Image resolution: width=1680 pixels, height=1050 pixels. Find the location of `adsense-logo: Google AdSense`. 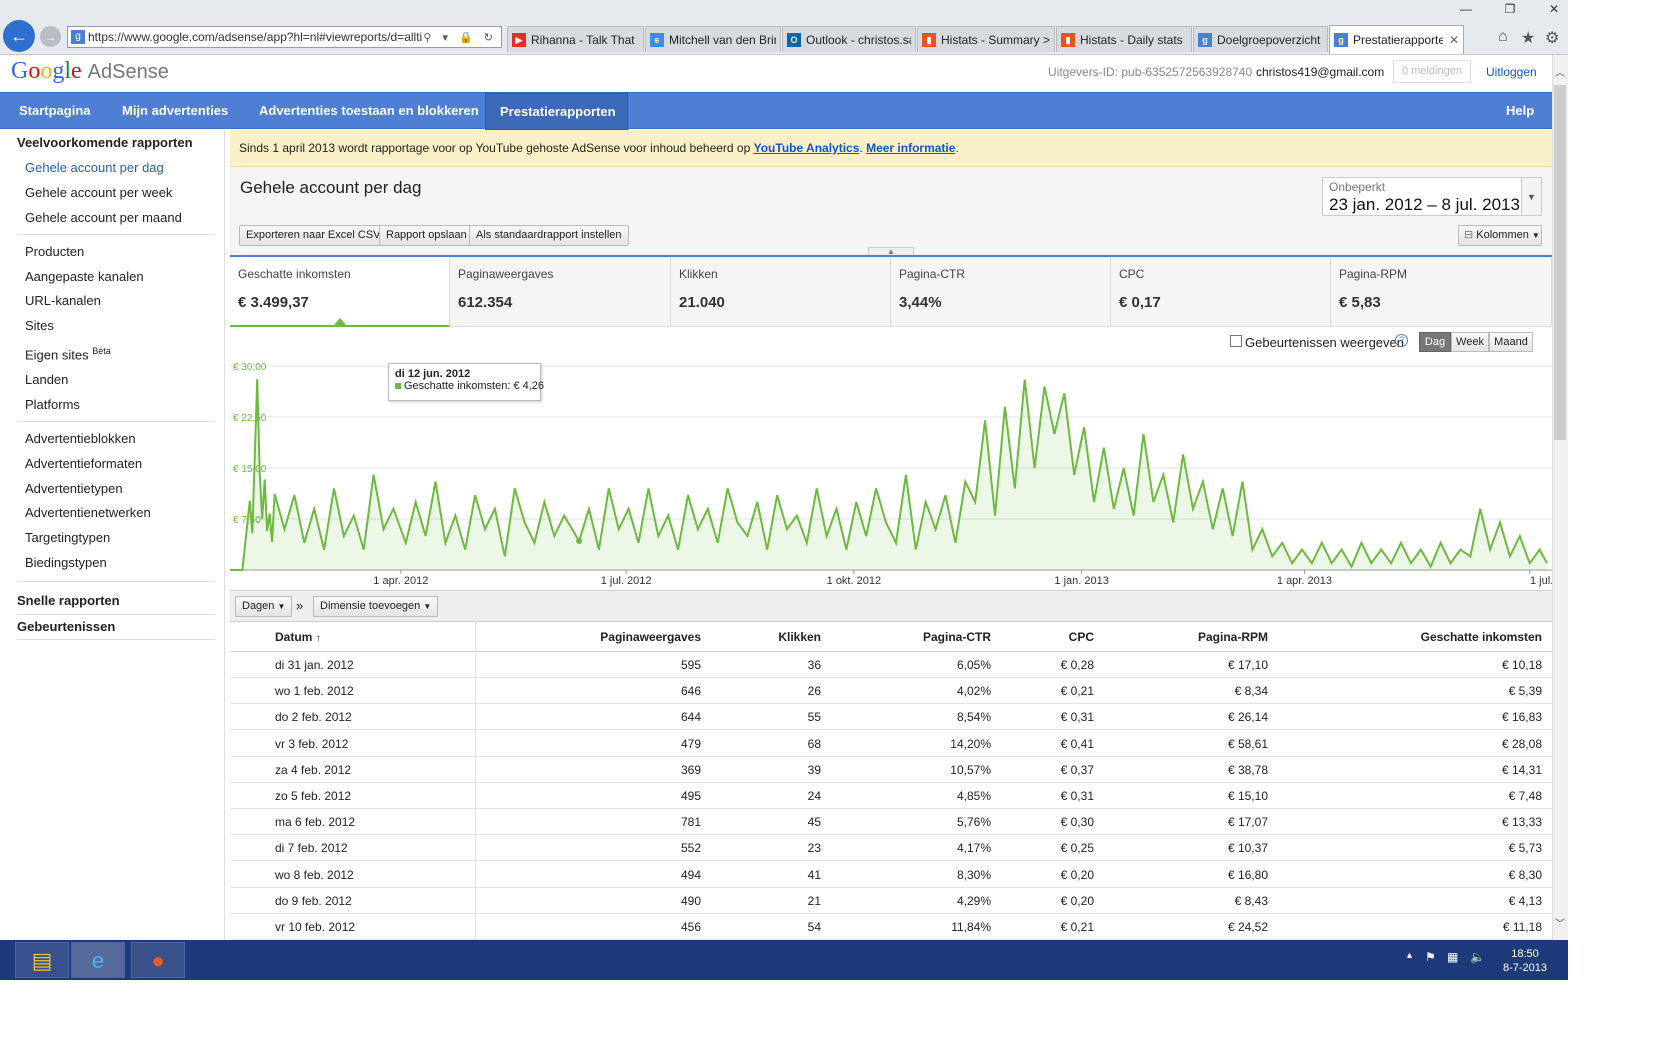

adsense-logo: Google AdSense is located at coordinates (90, 71).